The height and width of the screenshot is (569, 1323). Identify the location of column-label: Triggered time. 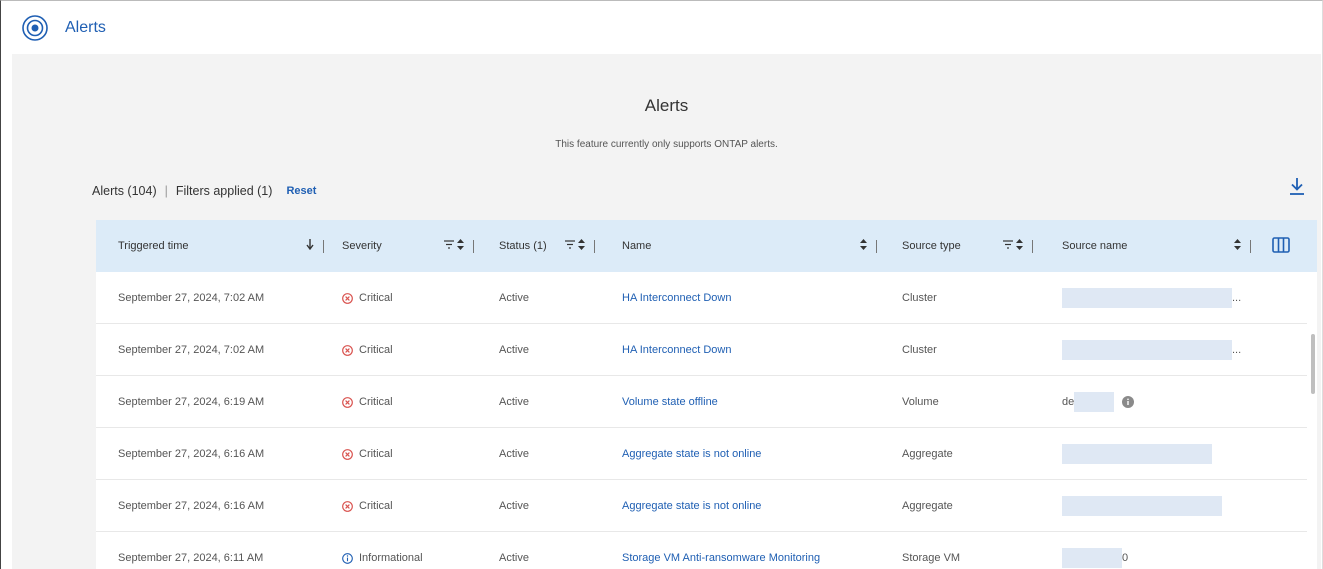
(153, 246).